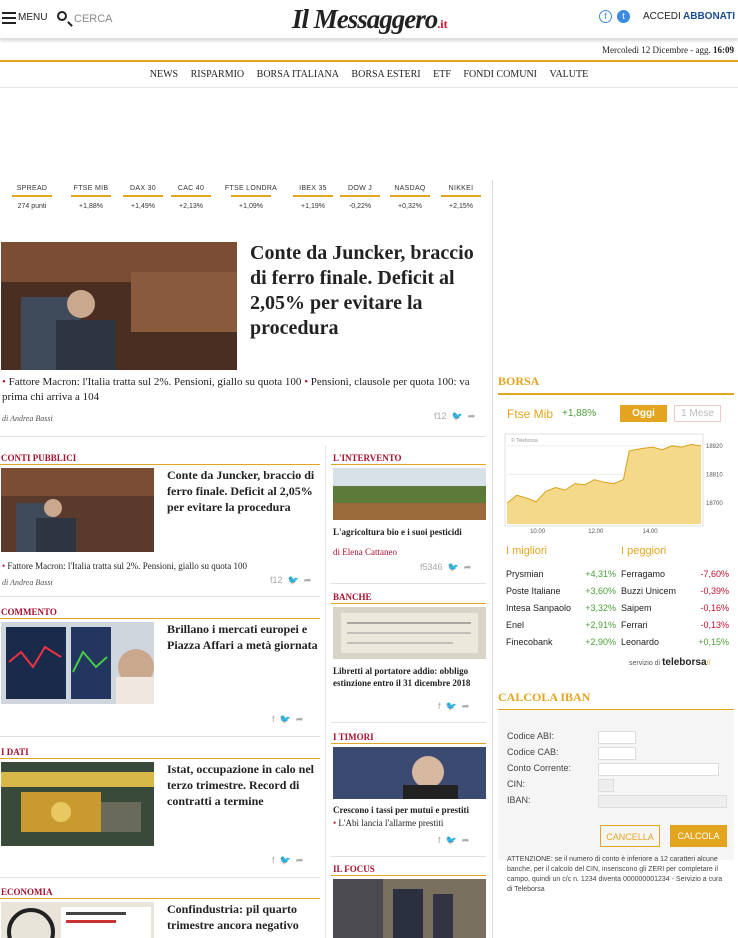 Image resolution: width=738 pixels, height=938 pixels. What do you see at coordinates (561, 591) in the screenshot?
I see `stock-row: Poste Italiane +3,60%` at bounding box center [561, 591].